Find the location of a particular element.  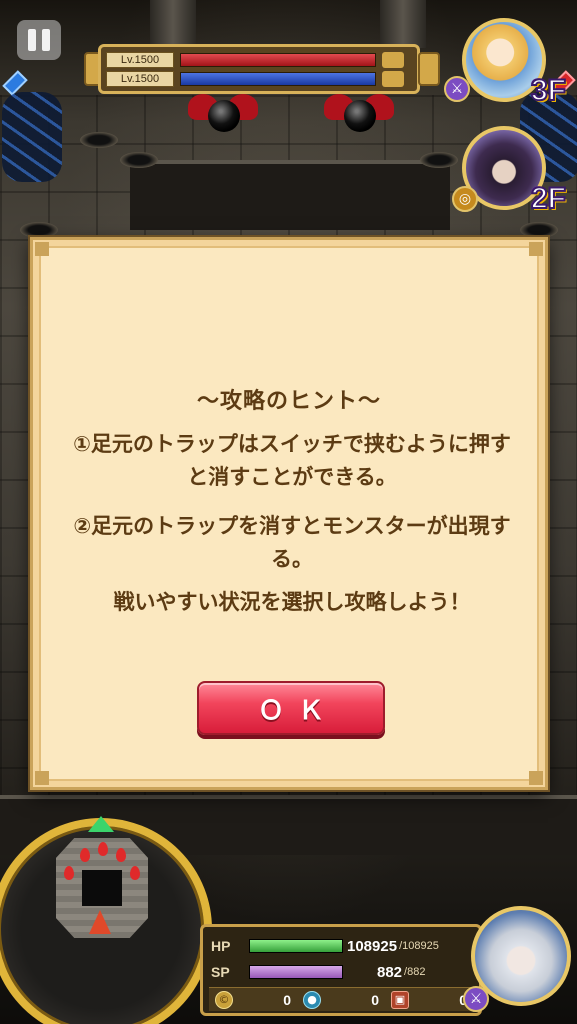

pause-icon is located at coordinates (32, 40).